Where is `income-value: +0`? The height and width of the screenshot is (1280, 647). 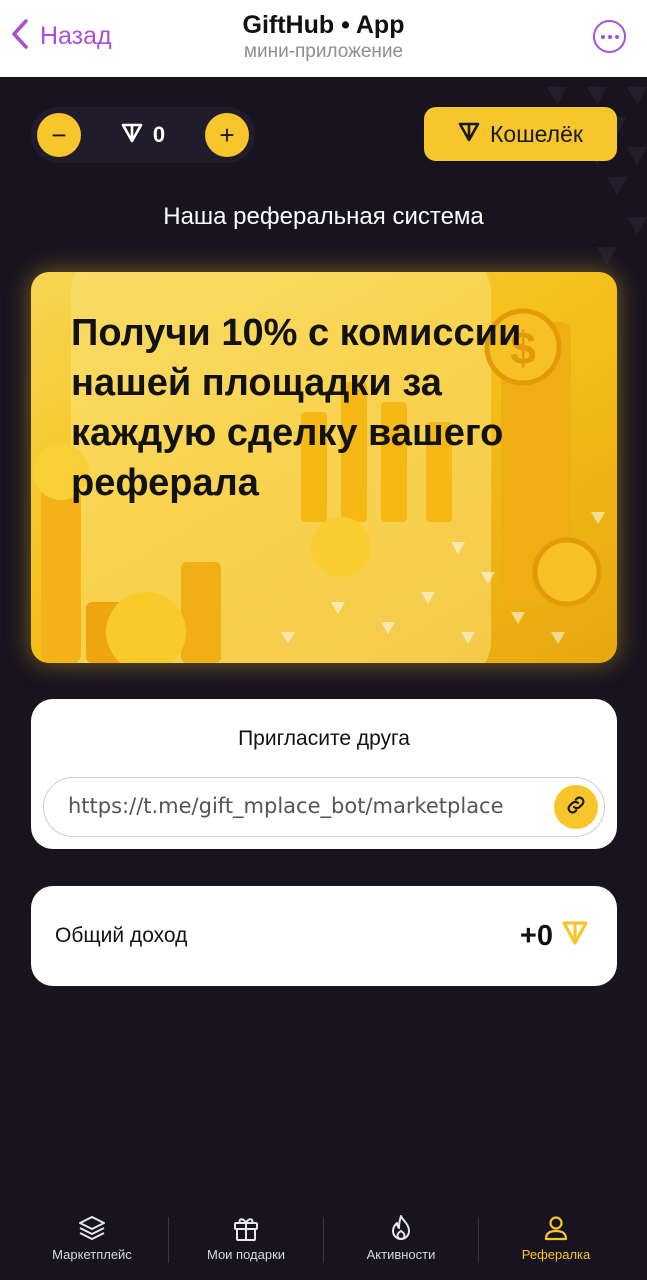 income-value: +0 is located at coordinates (536, 935).